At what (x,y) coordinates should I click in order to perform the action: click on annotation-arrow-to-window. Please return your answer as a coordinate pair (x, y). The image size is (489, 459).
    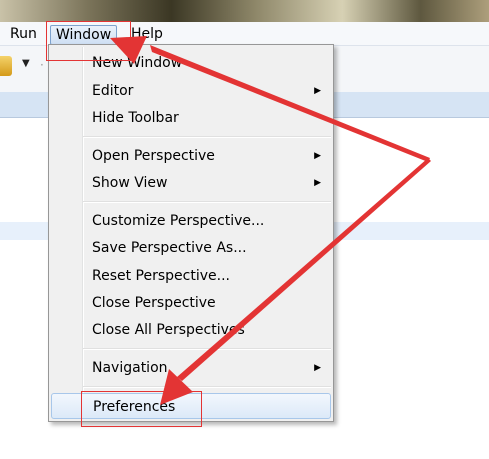
    Looking at the image, I should click on (290, 103).